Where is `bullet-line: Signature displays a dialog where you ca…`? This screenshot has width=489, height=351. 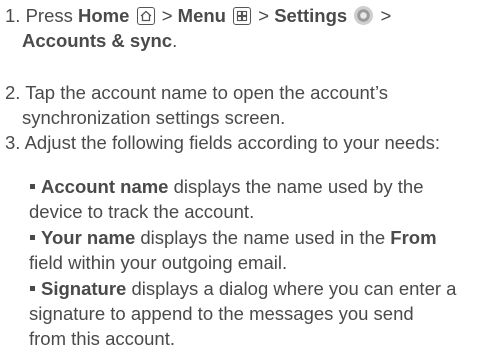 bullet-line: Signature displays a dialog where you ca… is located at coordinates (259, 288).